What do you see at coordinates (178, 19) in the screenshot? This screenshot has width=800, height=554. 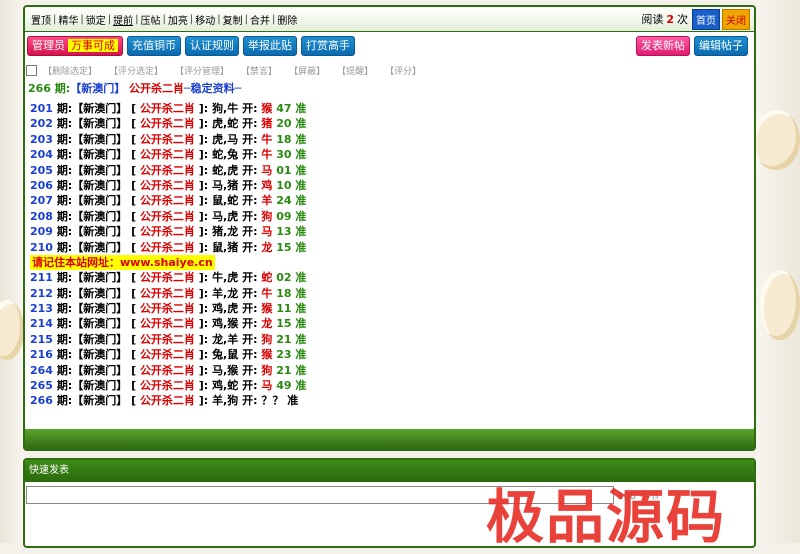 I see `tool-highlight: 加亮` at bounding box center [178, 19].